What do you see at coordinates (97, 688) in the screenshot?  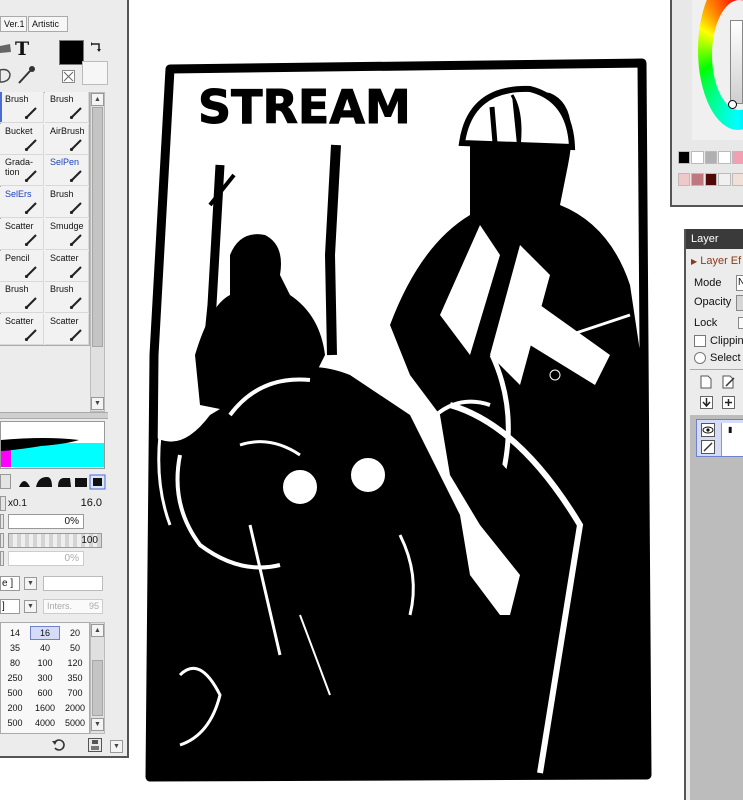 I see `size-scroll-thumb` at bounding box center [97, 688].